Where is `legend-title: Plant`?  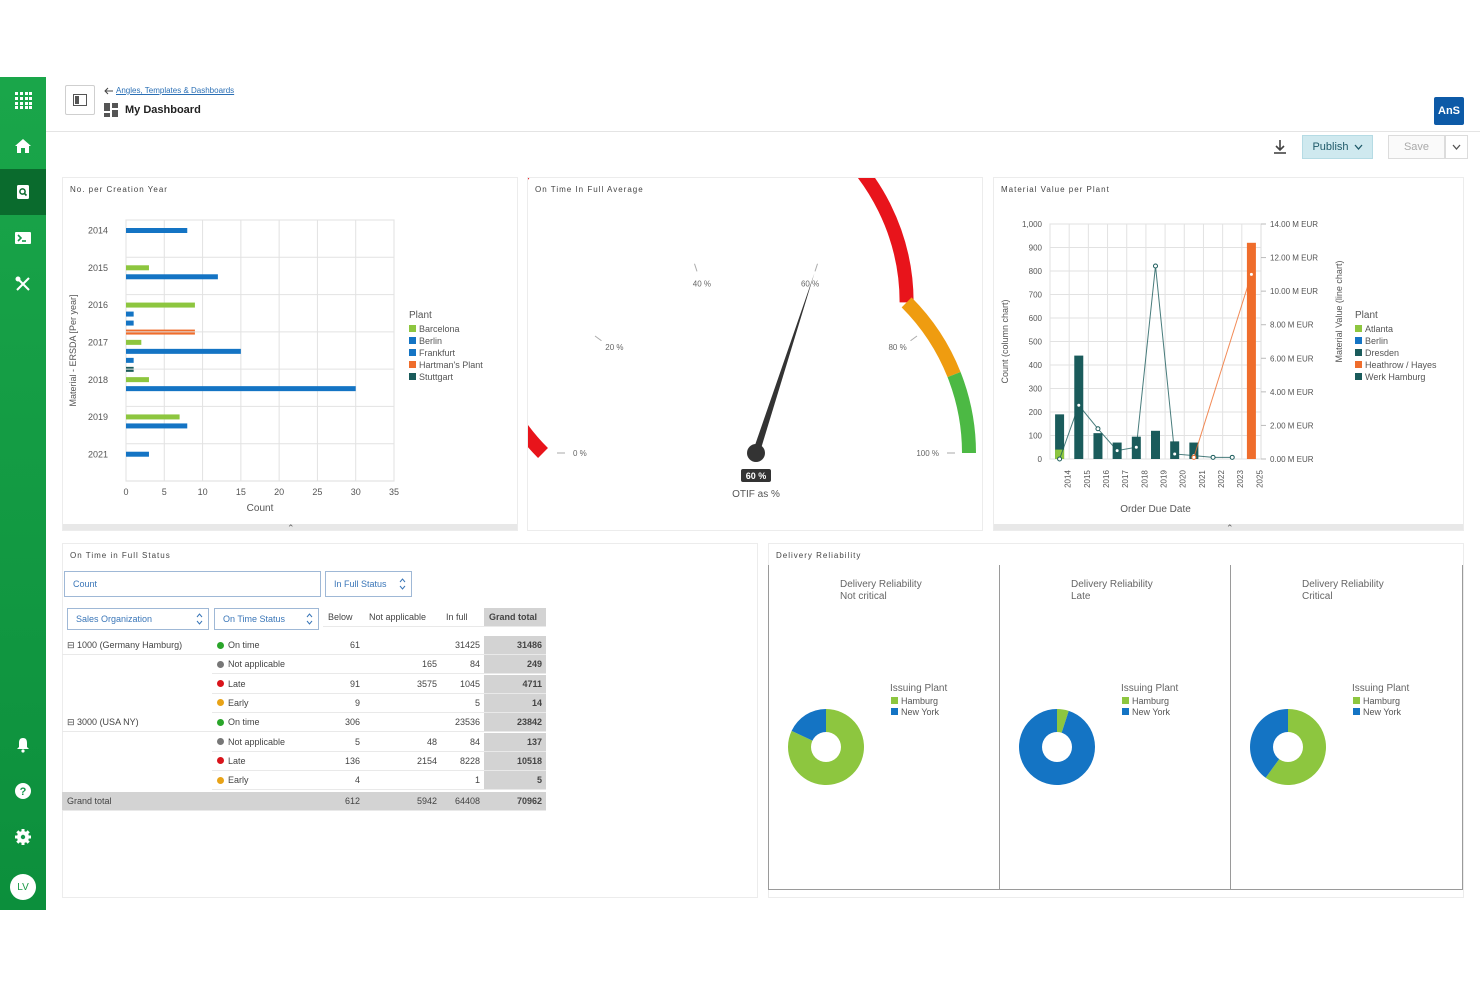
legend-title: Plant is located at coordinates (1366, 315).